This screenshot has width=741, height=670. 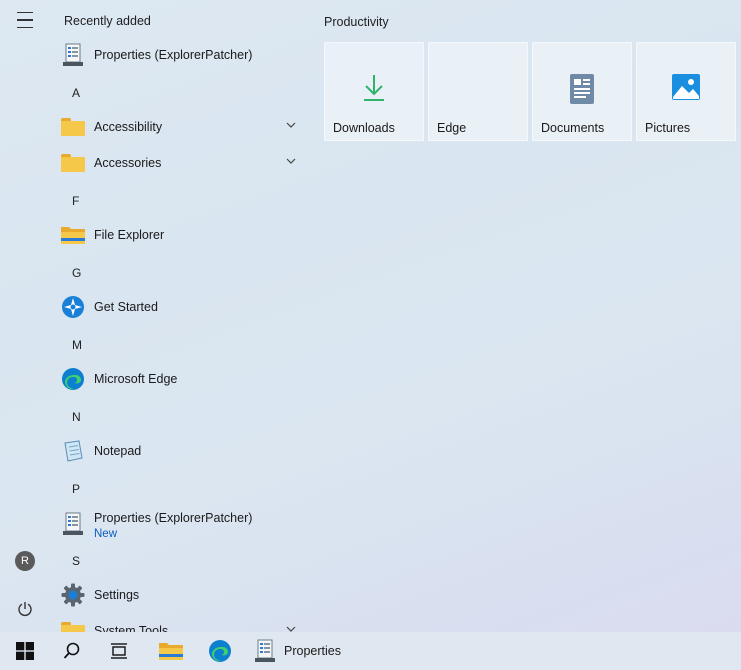 I want to click on app-item-system-tools: System Tools, so click(x=183, y=623).